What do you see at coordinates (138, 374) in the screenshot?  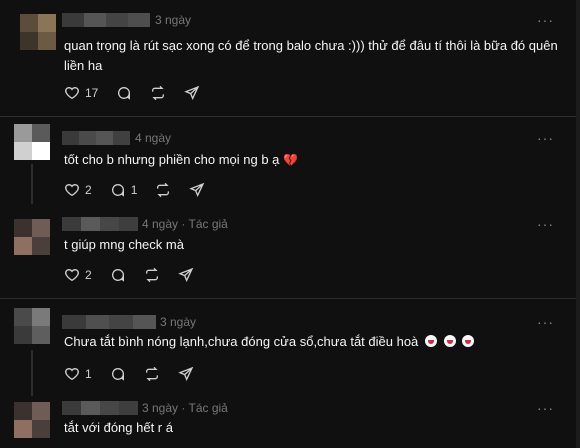 I see `action-bar: 1` at bounding box center [138, 374].